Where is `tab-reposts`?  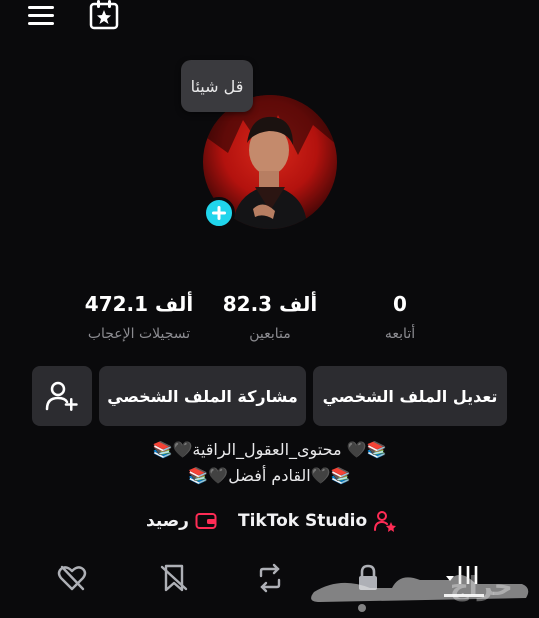 tab-reposts is located at coordinates (270, 578).